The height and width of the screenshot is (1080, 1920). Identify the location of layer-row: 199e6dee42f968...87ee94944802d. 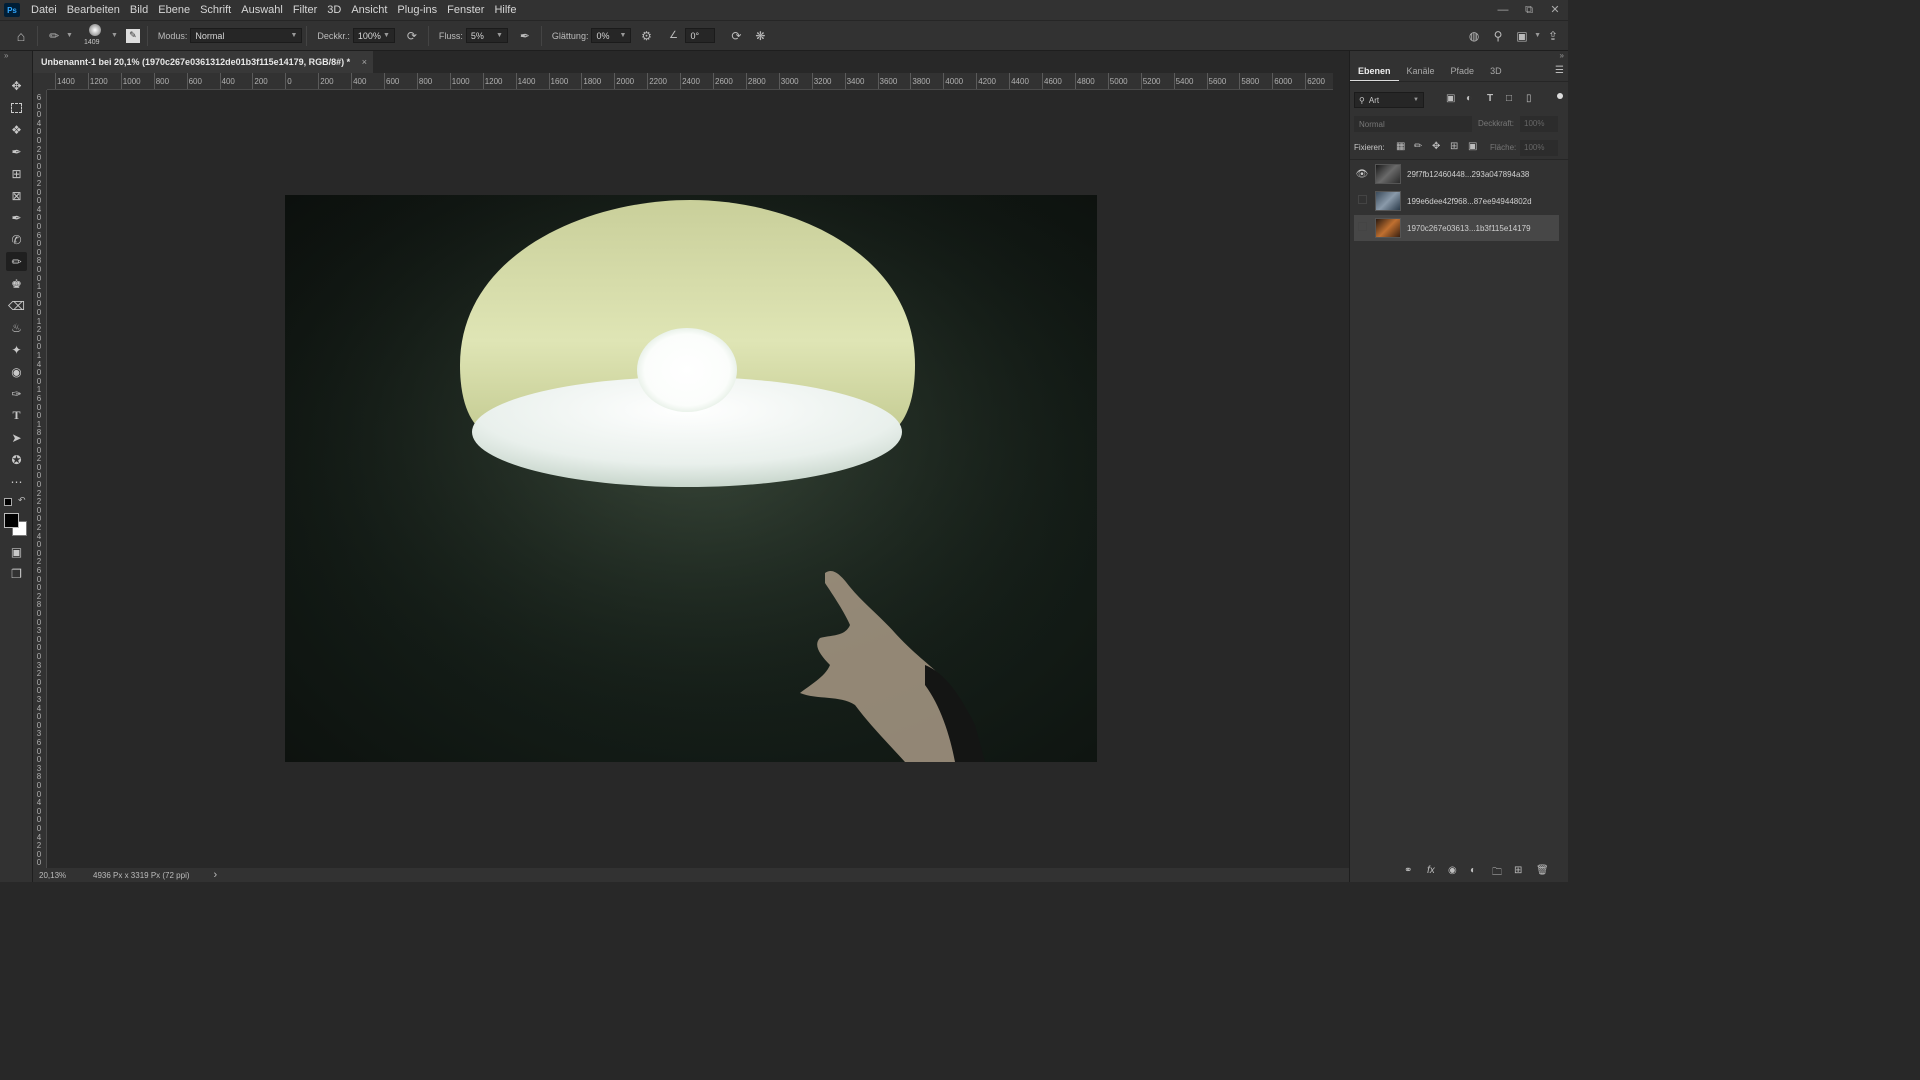
(1456, 201).